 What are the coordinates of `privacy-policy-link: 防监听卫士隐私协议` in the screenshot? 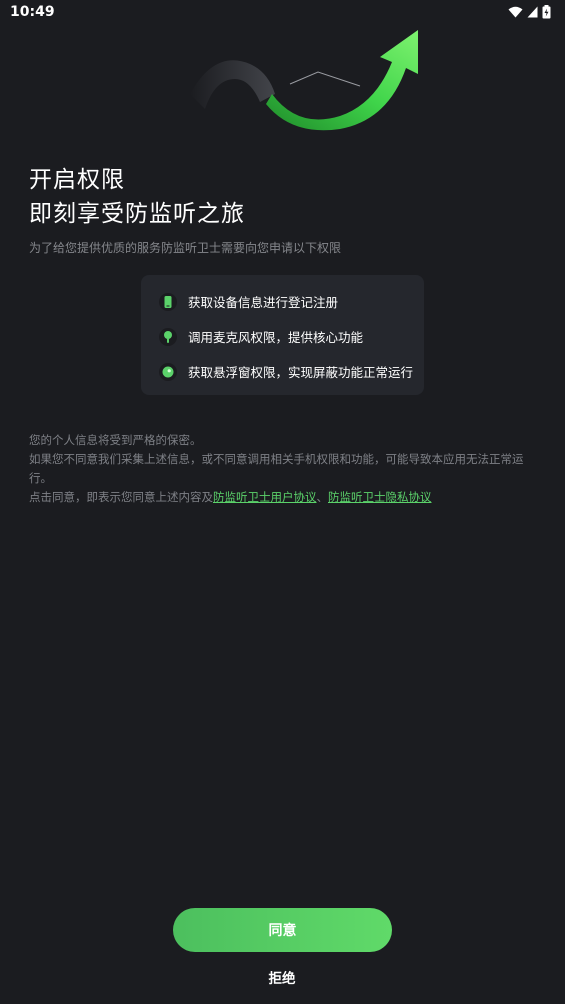 It's located at (380, 497).